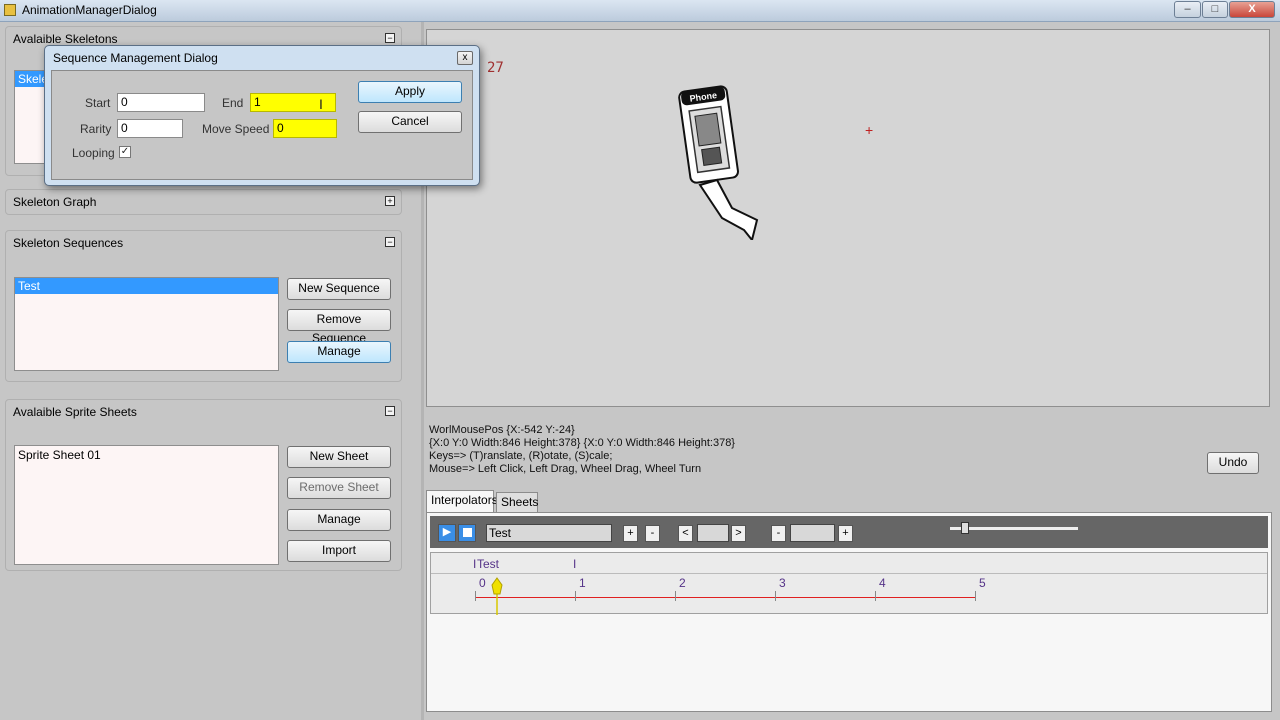  I want to click on skeleton-graph-panel: Skeleton Graph +, so click(203, 202).